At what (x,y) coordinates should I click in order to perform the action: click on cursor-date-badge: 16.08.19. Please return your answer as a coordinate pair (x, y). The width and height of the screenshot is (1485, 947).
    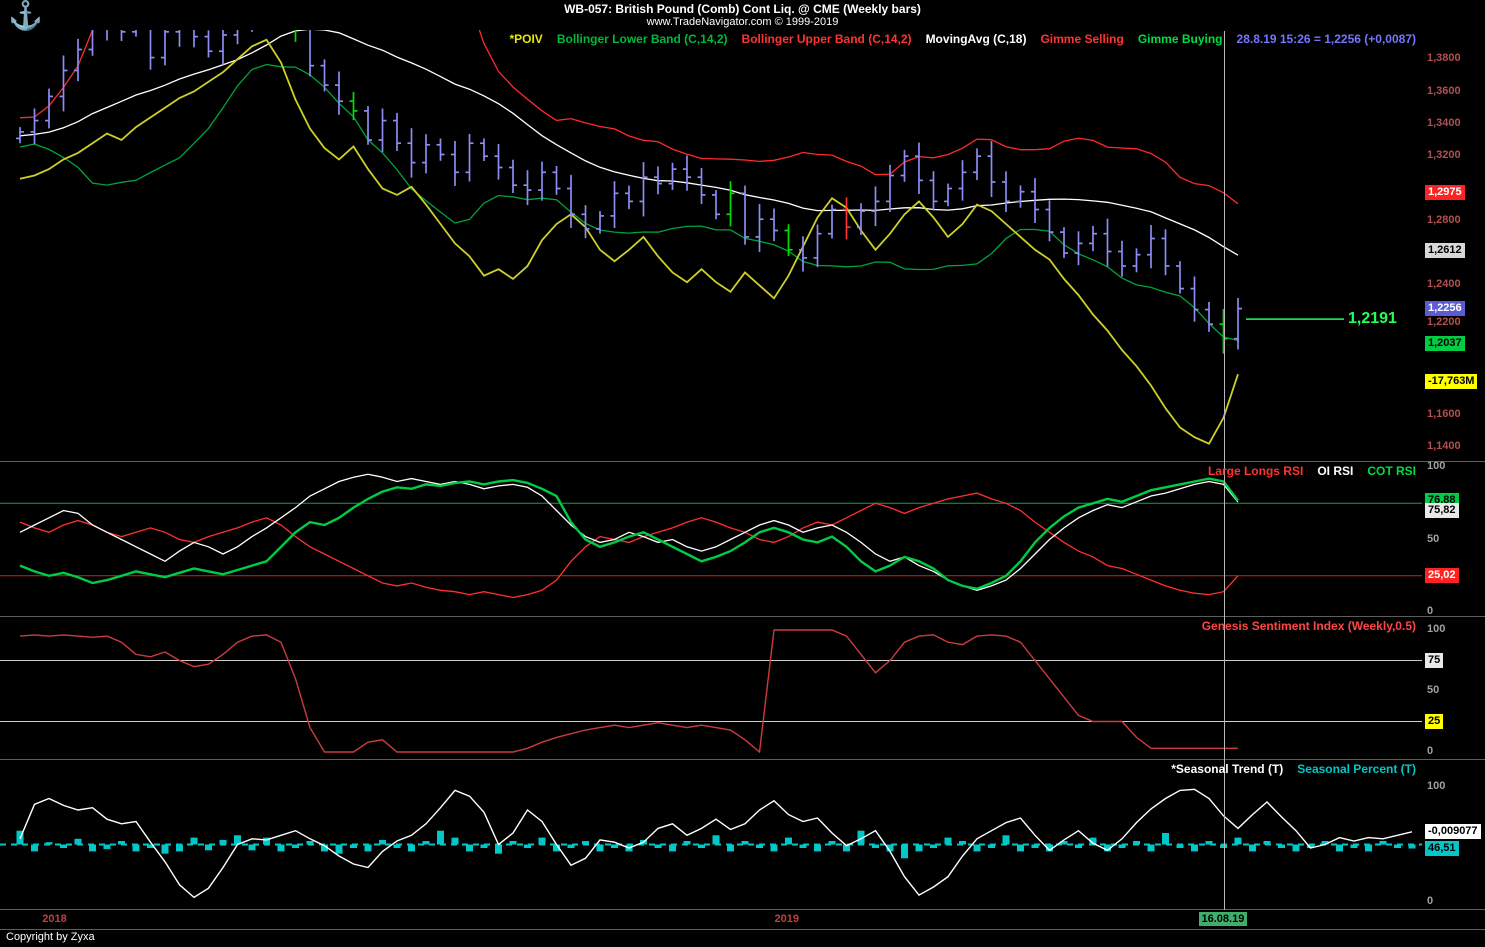
    Looking at the image, I should click on (1223, 919).